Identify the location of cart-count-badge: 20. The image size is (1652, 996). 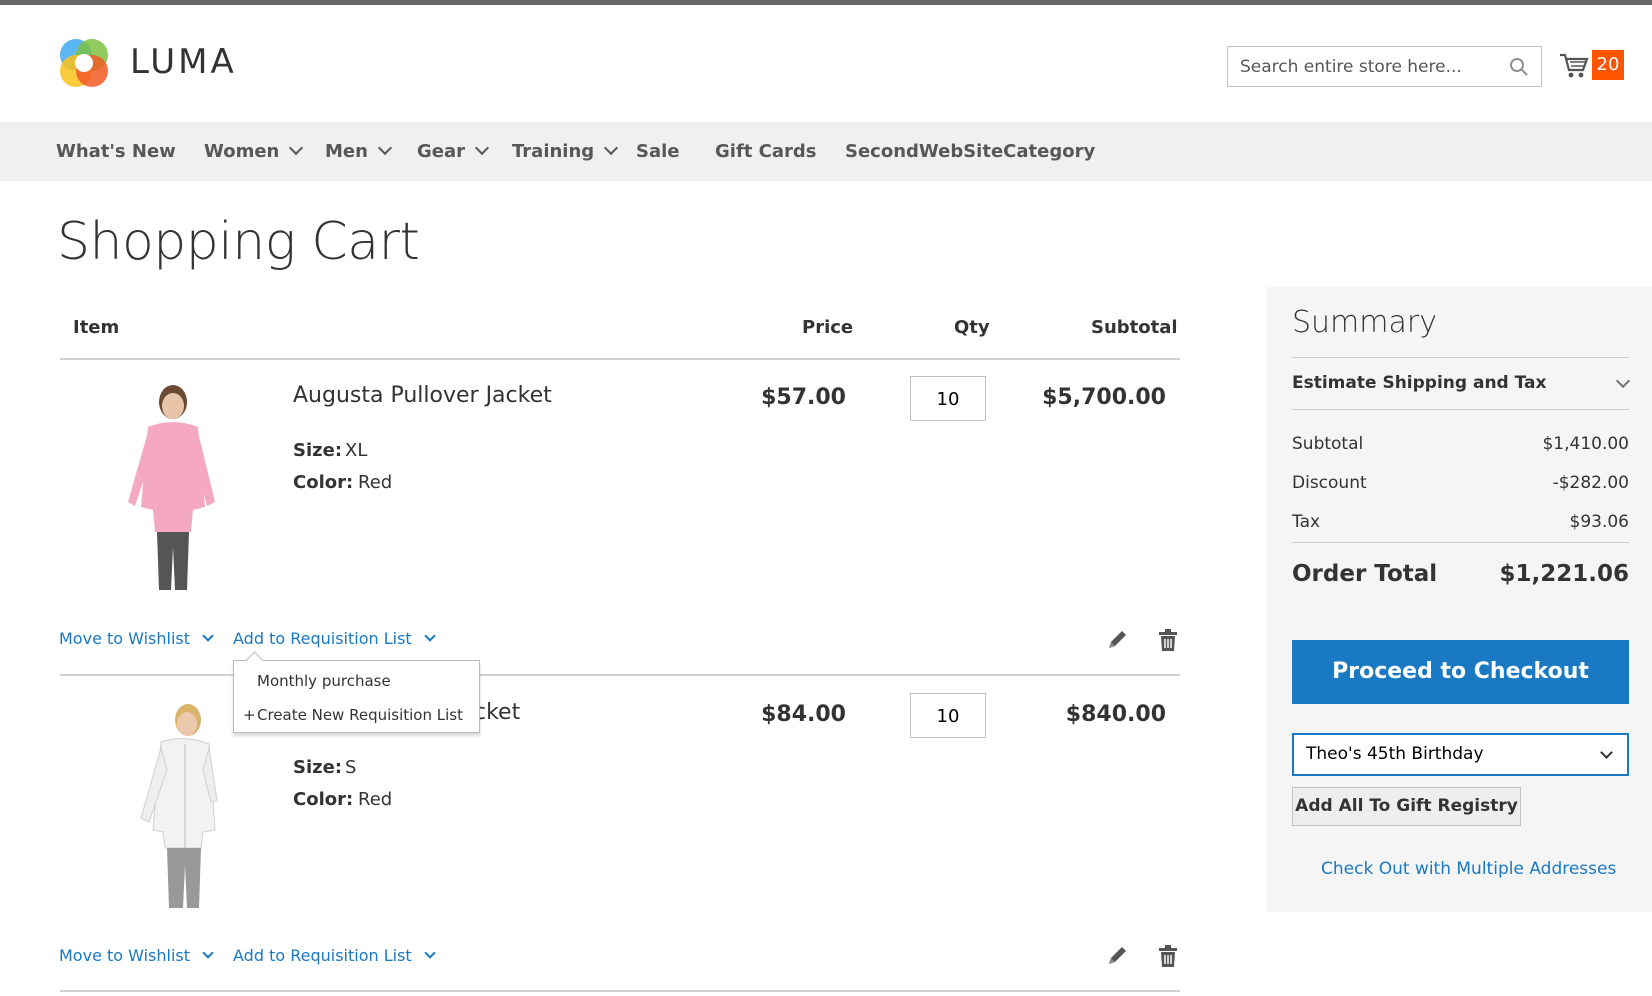
(1608, 65).